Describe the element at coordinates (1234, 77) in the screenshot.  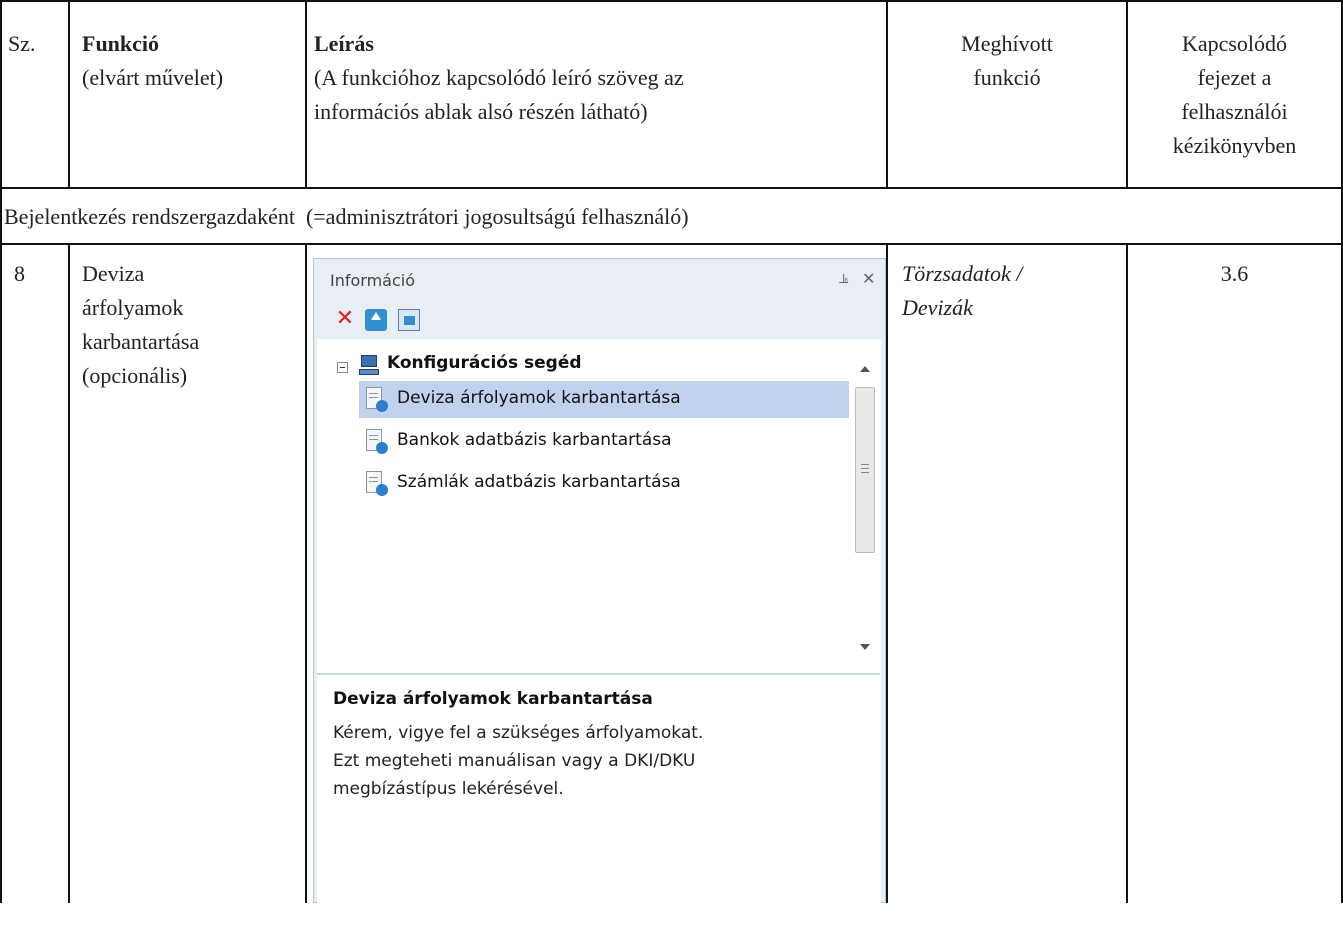
I see `header-chapter-2: fejezet a` at that location.